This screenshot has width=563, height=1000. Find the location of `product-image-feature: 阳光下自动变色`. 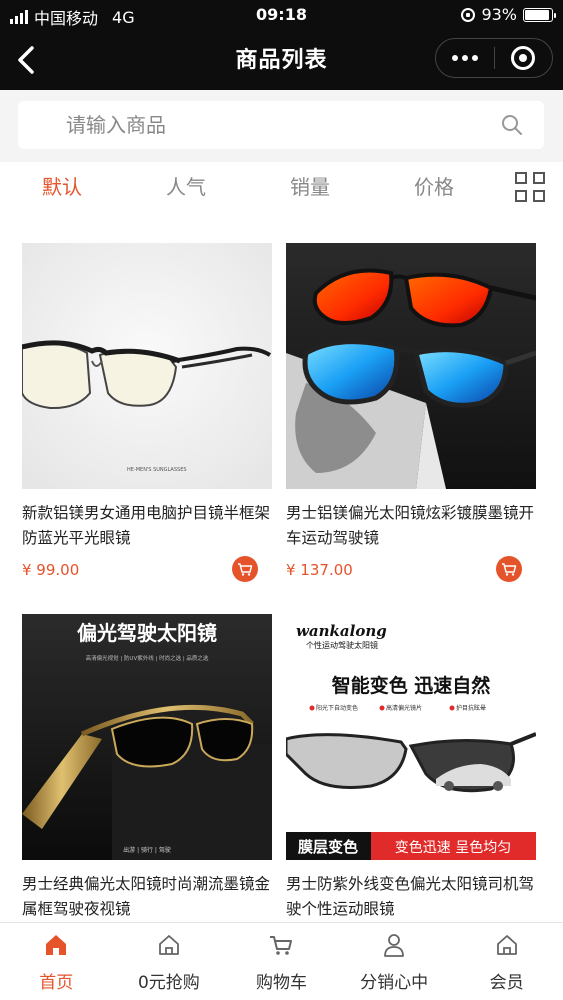

product-image-feature: 阳光下自动变色 is located at coordinates (337, 708).